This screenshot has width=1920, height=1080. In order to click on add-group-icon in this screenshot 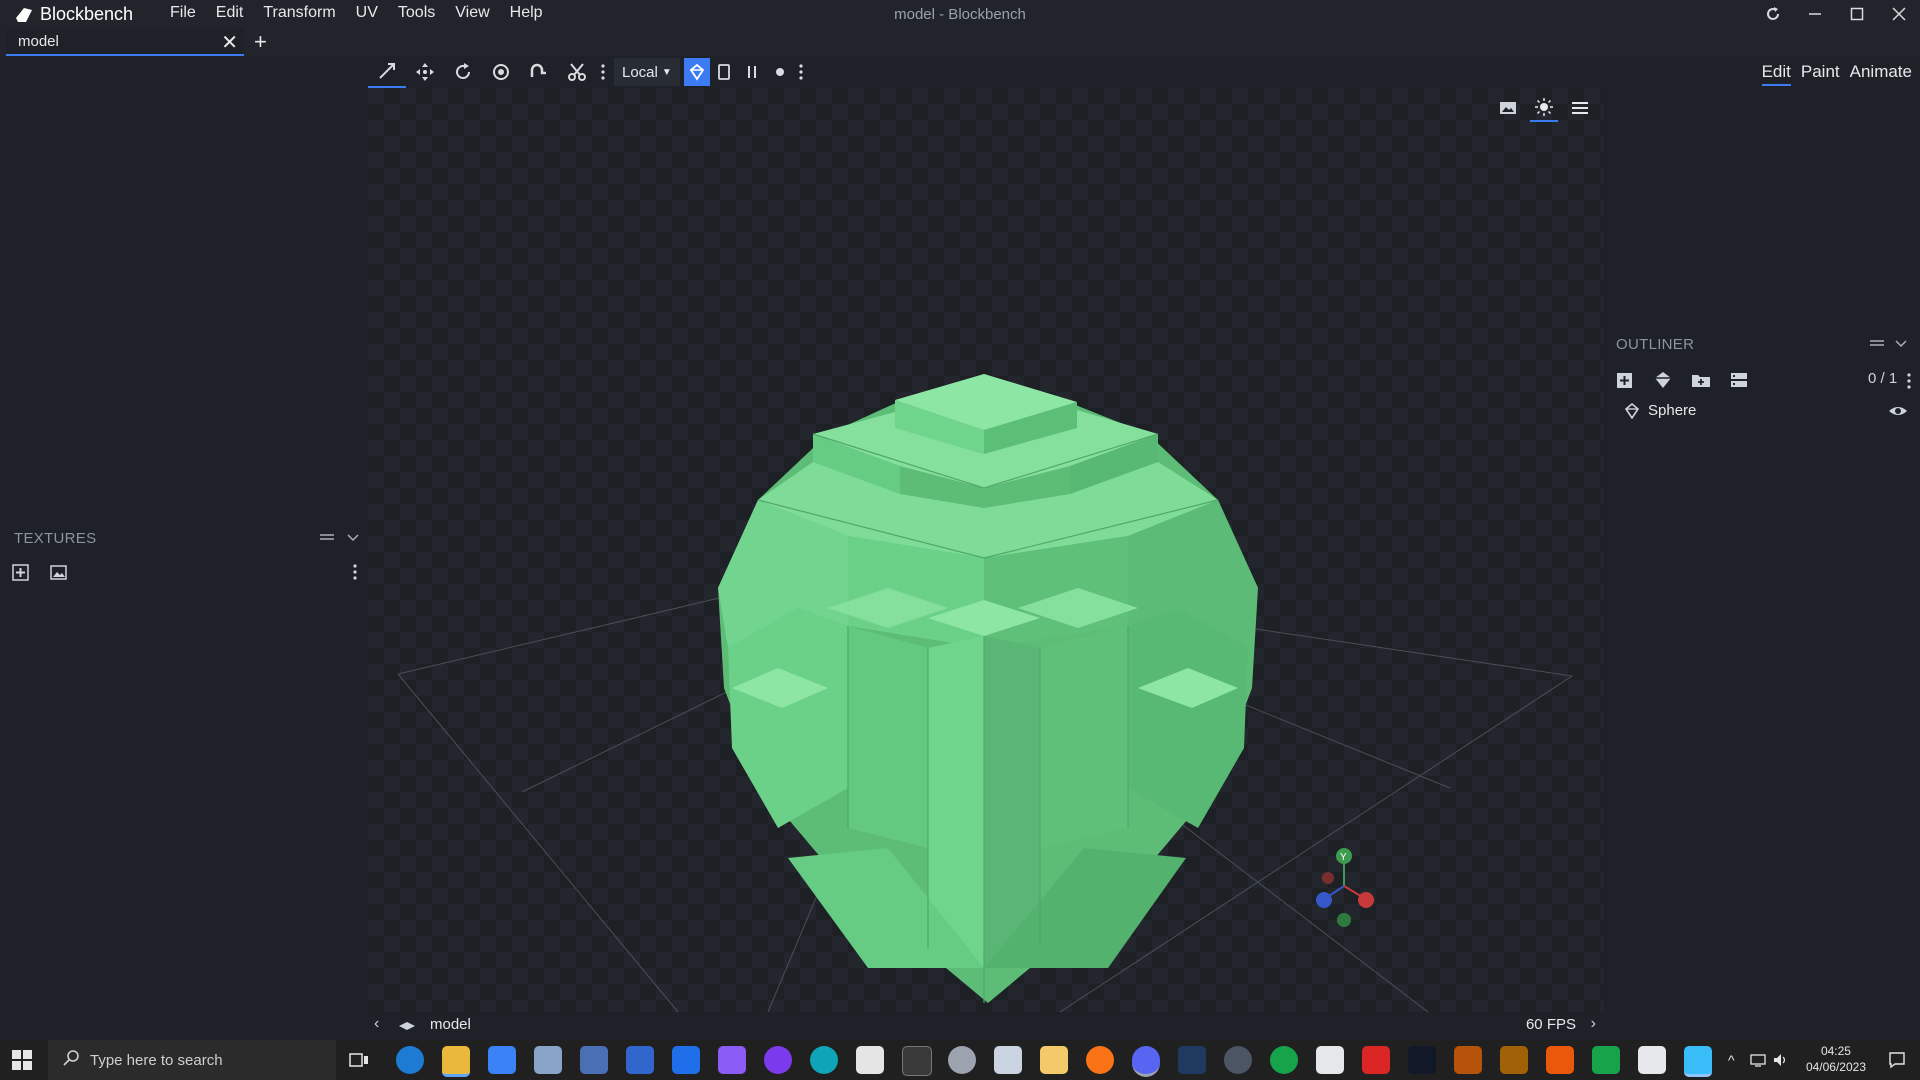, I will do `click(1701, 382)`.